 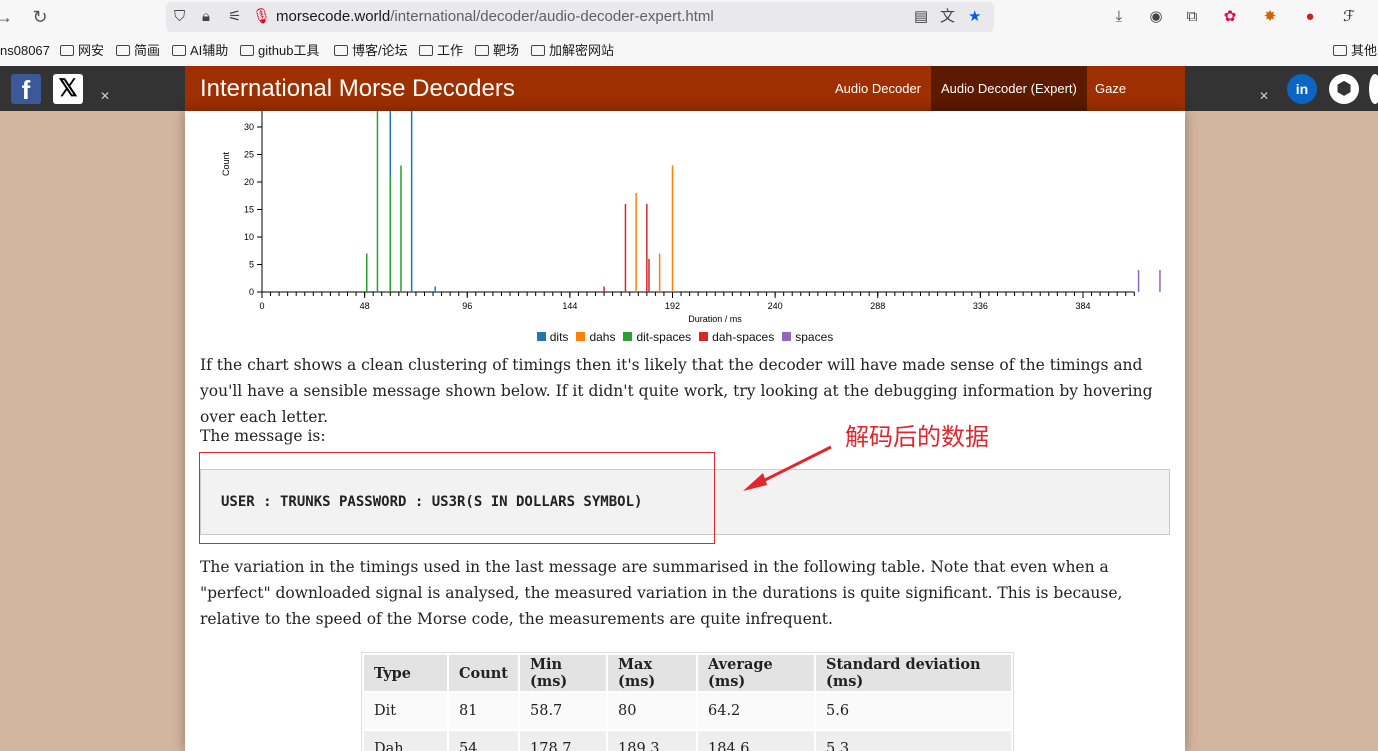 I want to click on account-icon: ◉, so click(x=1156, y=17).